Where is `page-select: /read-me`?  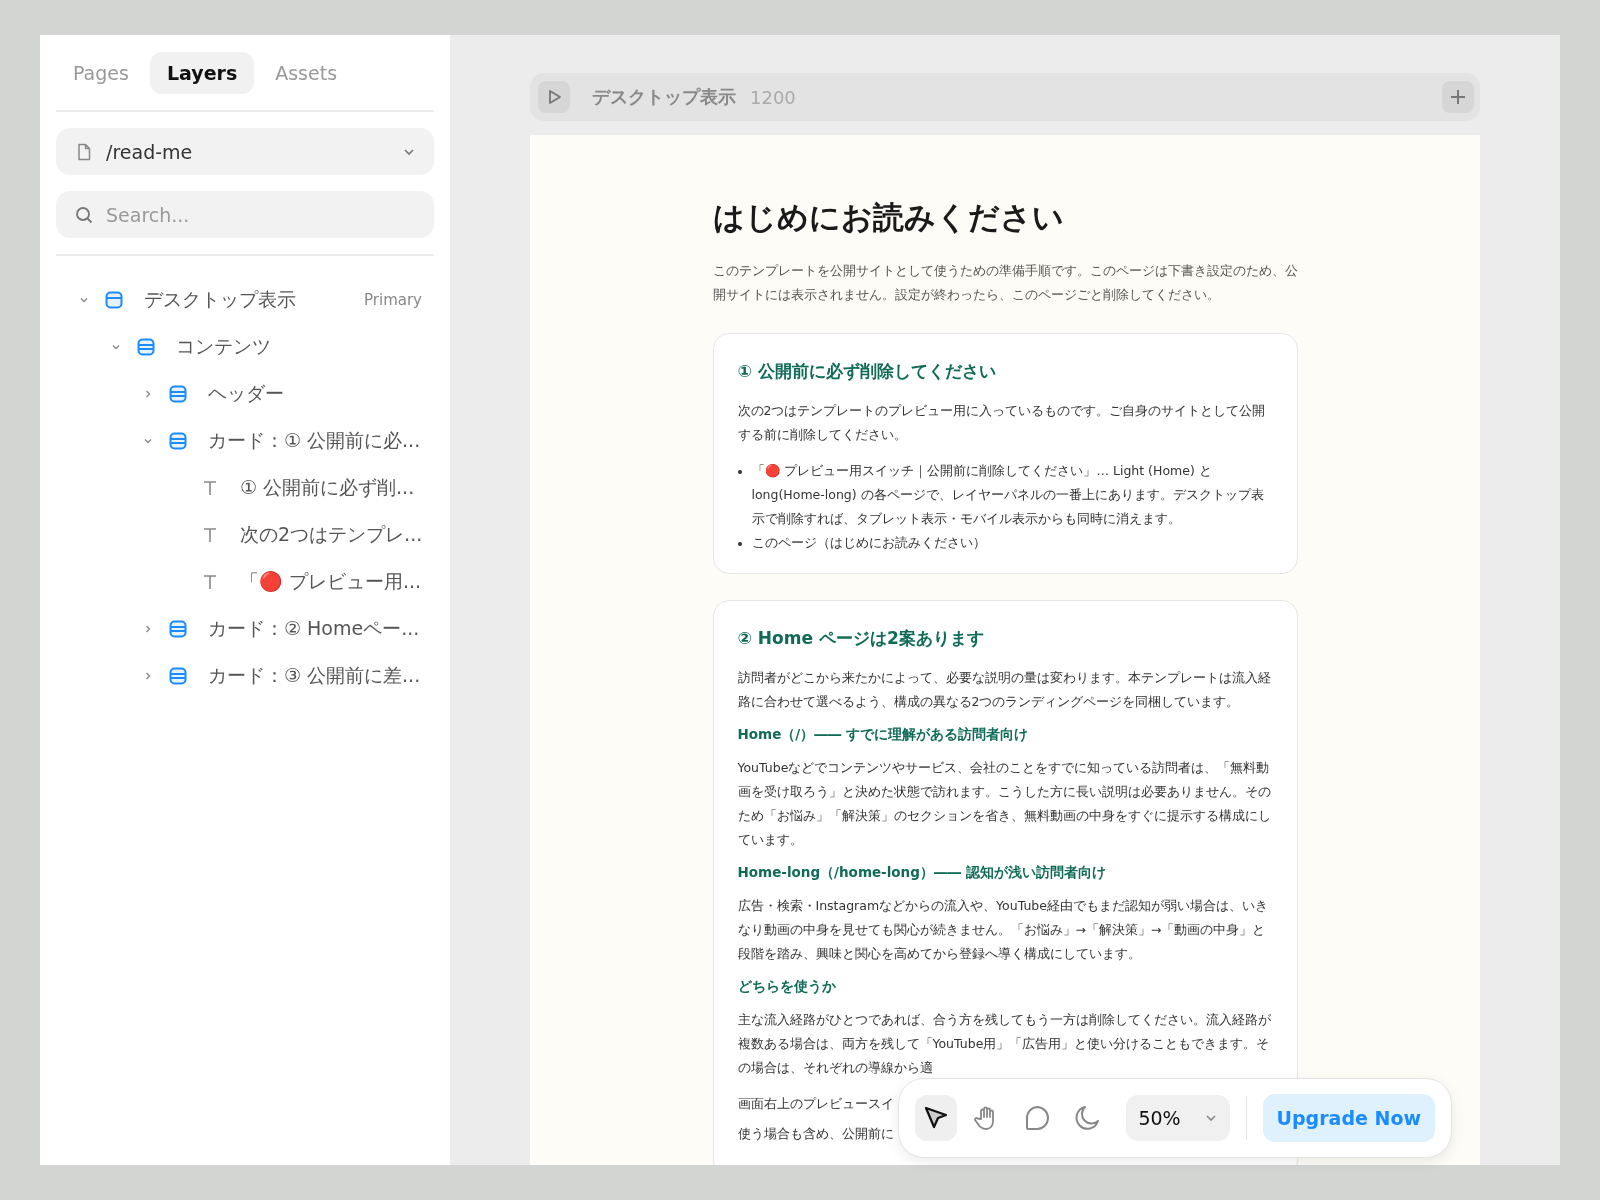
page-select: /read-me is located at coordinates (245, 151).